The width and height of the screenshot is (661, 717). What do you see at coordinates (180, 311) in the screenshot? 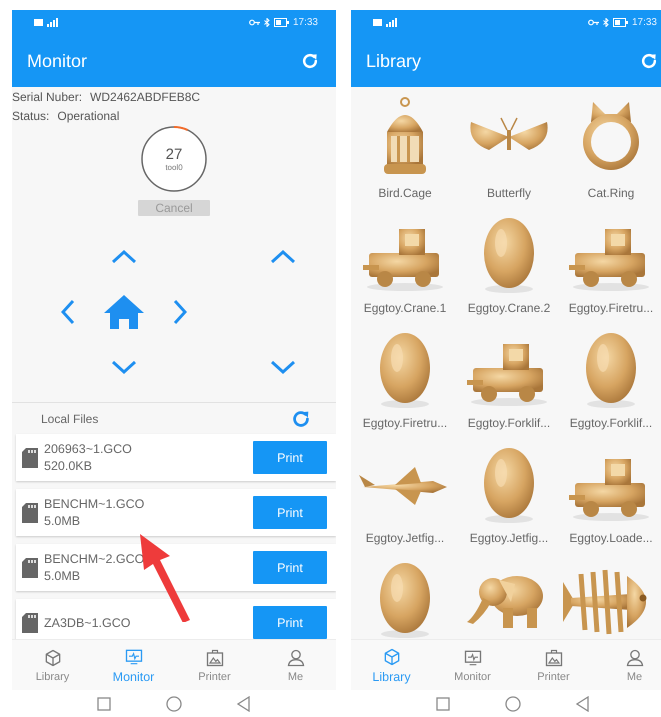
I see `chevron-right-icon` at bounding box center [180, 311].